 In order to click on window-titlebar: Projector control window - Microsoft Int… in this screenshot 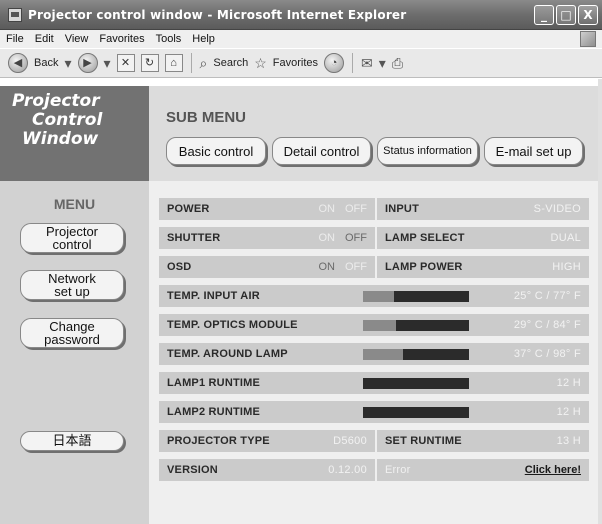, I will do `click(301, 15)`.